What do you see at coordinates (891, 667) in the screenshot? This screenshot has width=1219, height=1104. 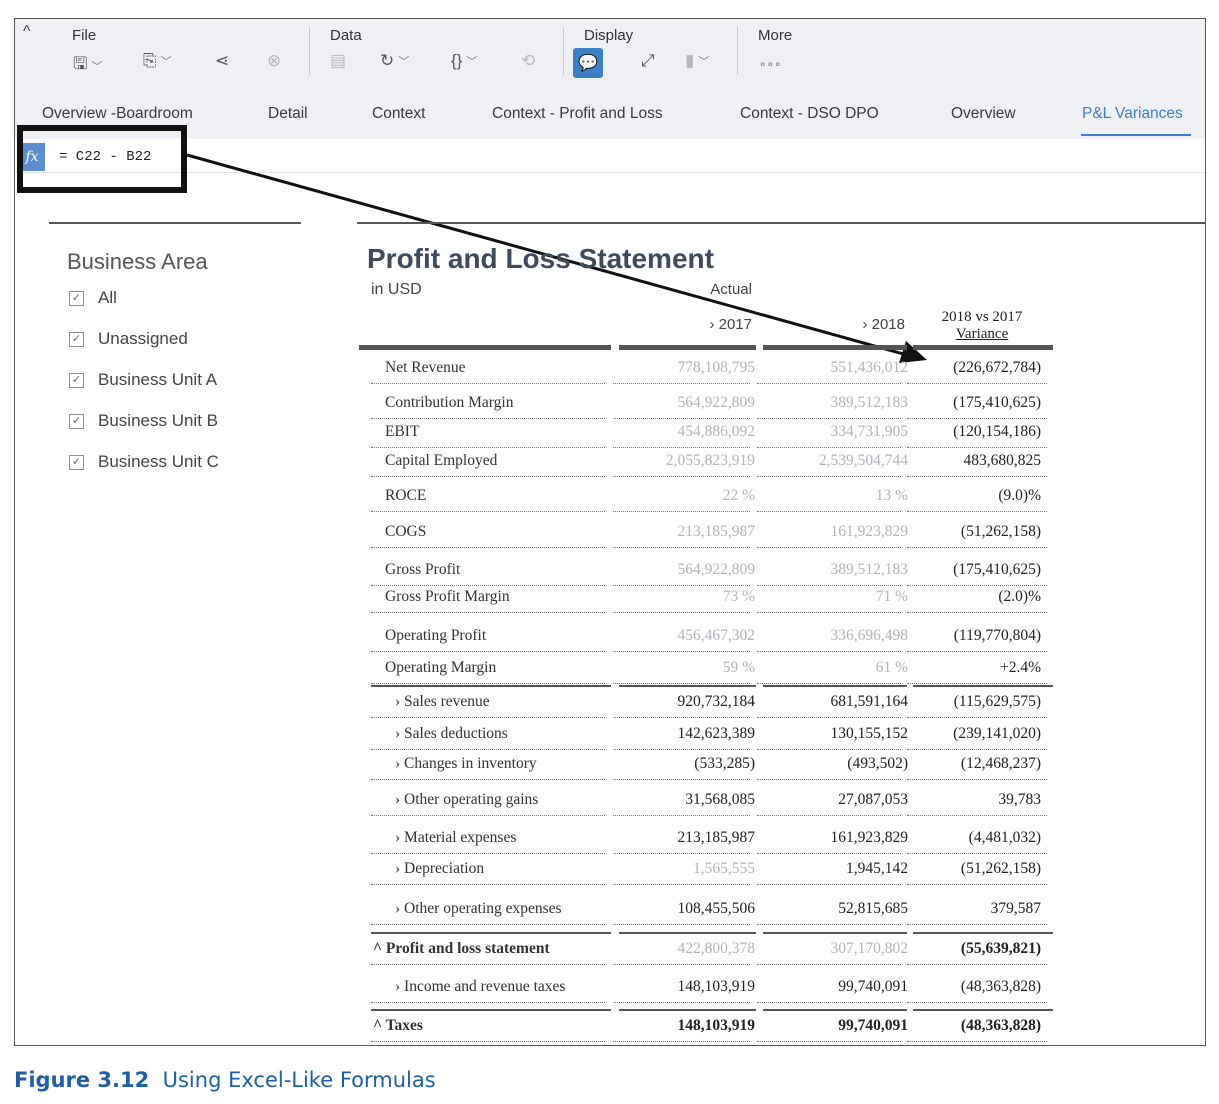 I see `value-2018: 61 %` at bounding box center [891, 667].